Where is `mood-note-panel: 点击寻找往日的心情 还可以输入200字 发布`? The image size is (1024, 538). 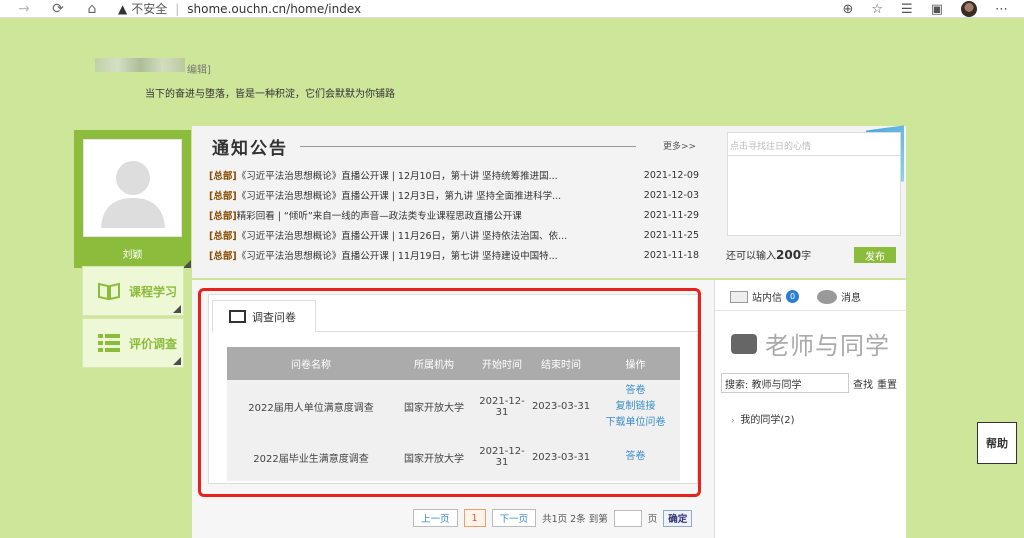
mood-note-panel: 点击寻找往日的心情 还可以输入200字 发布 is located at coordinates (810, 201).